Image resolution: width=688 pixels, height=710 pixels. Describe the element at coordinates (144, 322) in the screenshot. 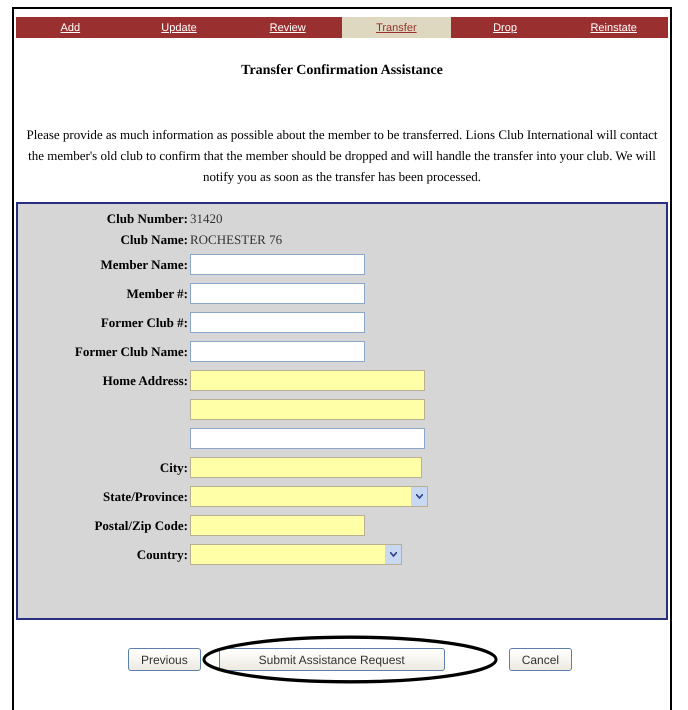

I see `field-label: Former Club #:` at that location.